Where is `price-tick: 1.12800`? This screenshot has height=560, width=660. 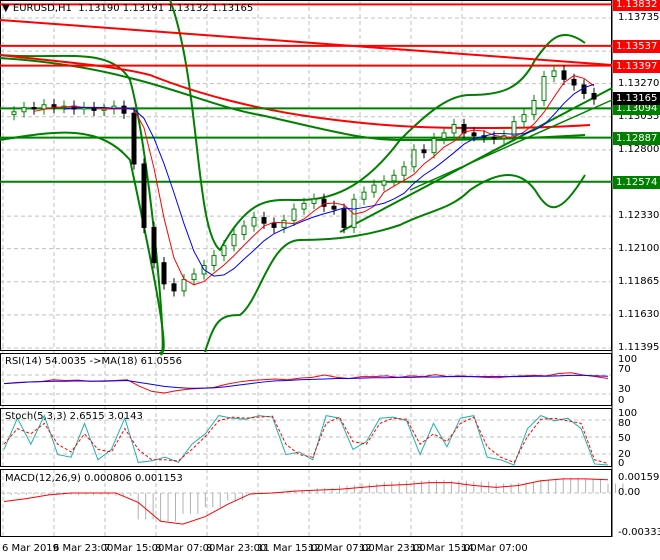 price-tick: 1.12800 is located at coordinates (639, 149).